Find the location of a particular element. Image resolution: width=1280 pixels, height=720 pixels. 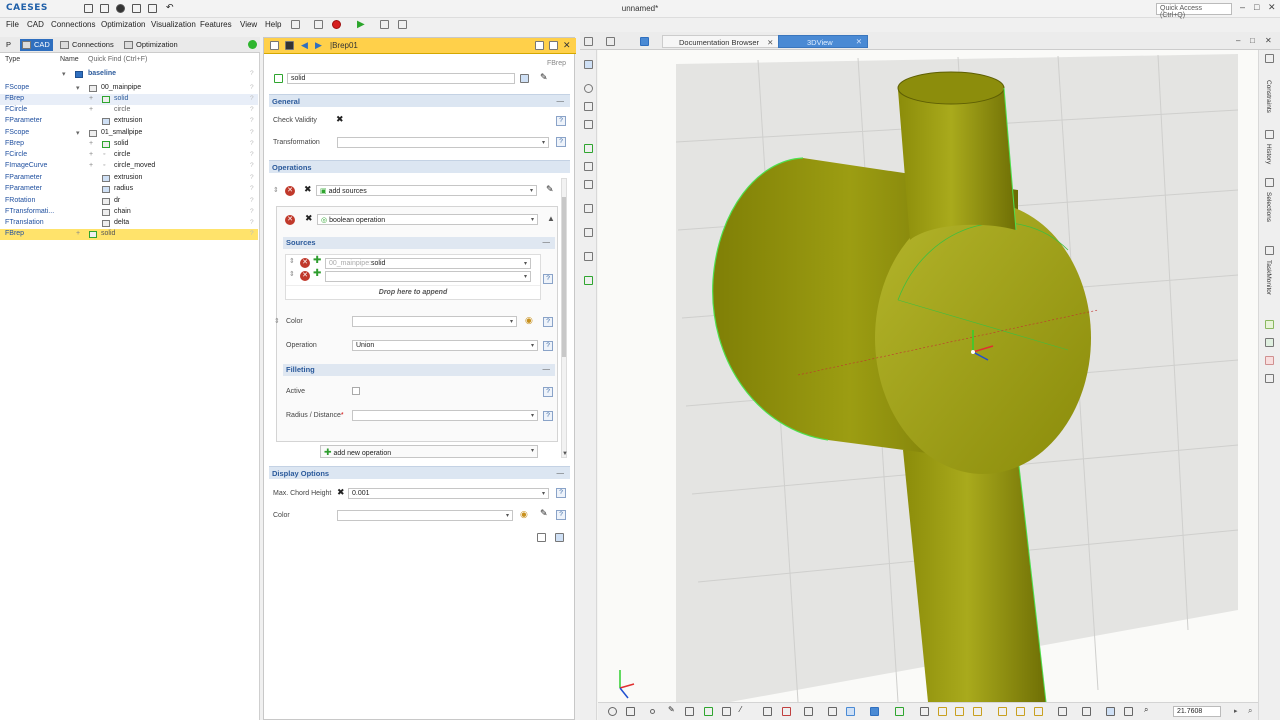

lock-view-icon is located at coordinates (899, 711).